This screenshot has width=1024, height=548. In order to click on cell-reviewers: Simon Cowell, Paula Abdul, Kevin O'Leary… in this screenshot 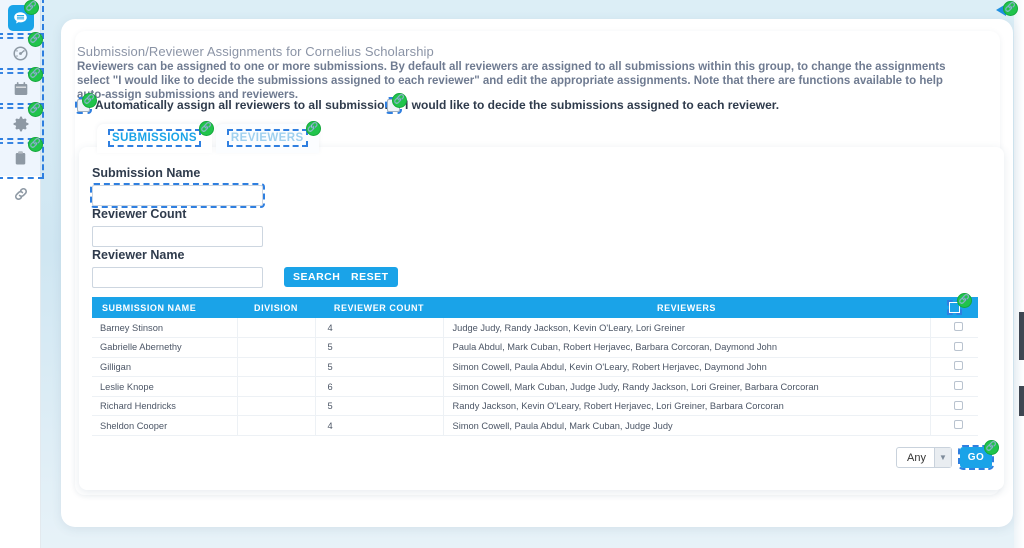, I will do `click(687, 367)`.